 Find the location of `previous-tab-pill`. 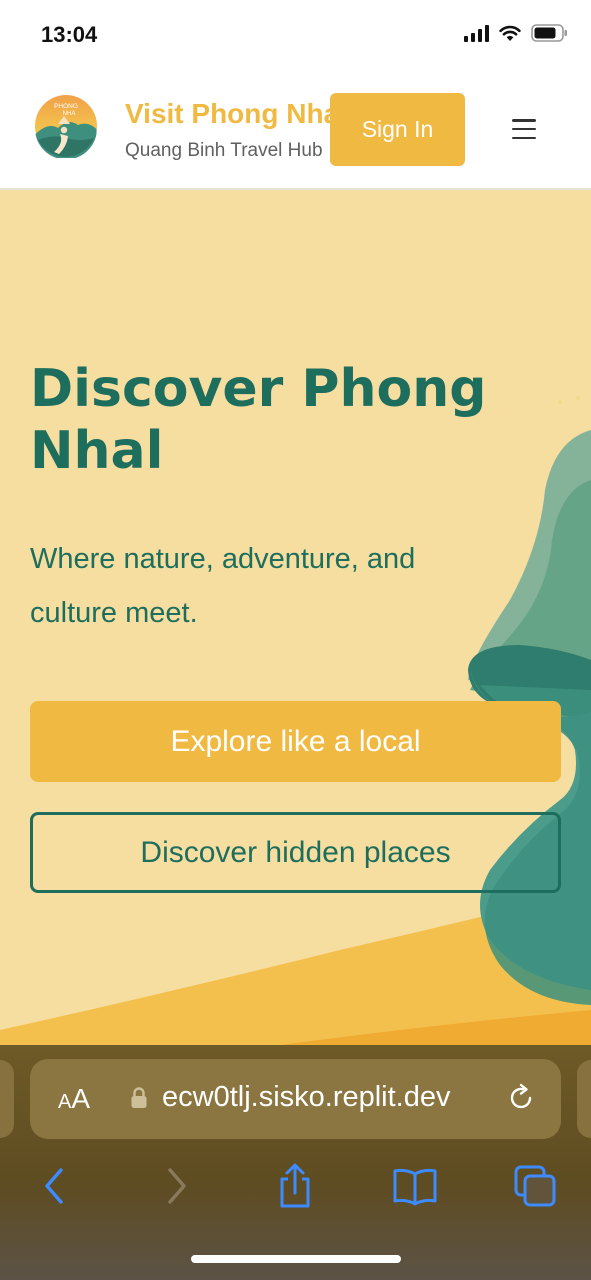

previous-tab-pill is located at coordinates (7, 1099).